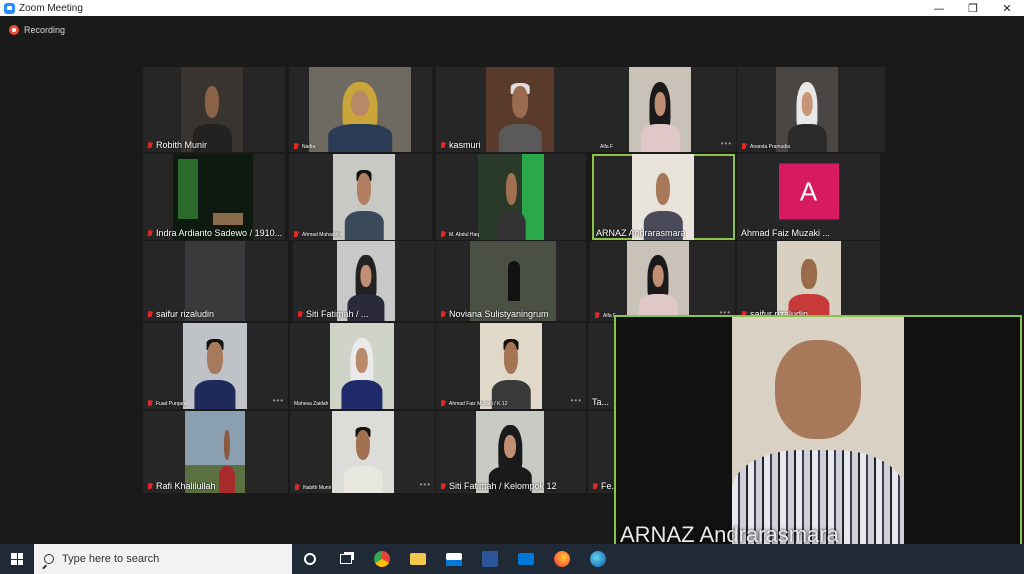 The image size is (1024, 574). What do you see at coordinates (181, 486) in the screenshot?
I see `participant-name: Rafi Khalilullah` at bounding box center [181, 486].